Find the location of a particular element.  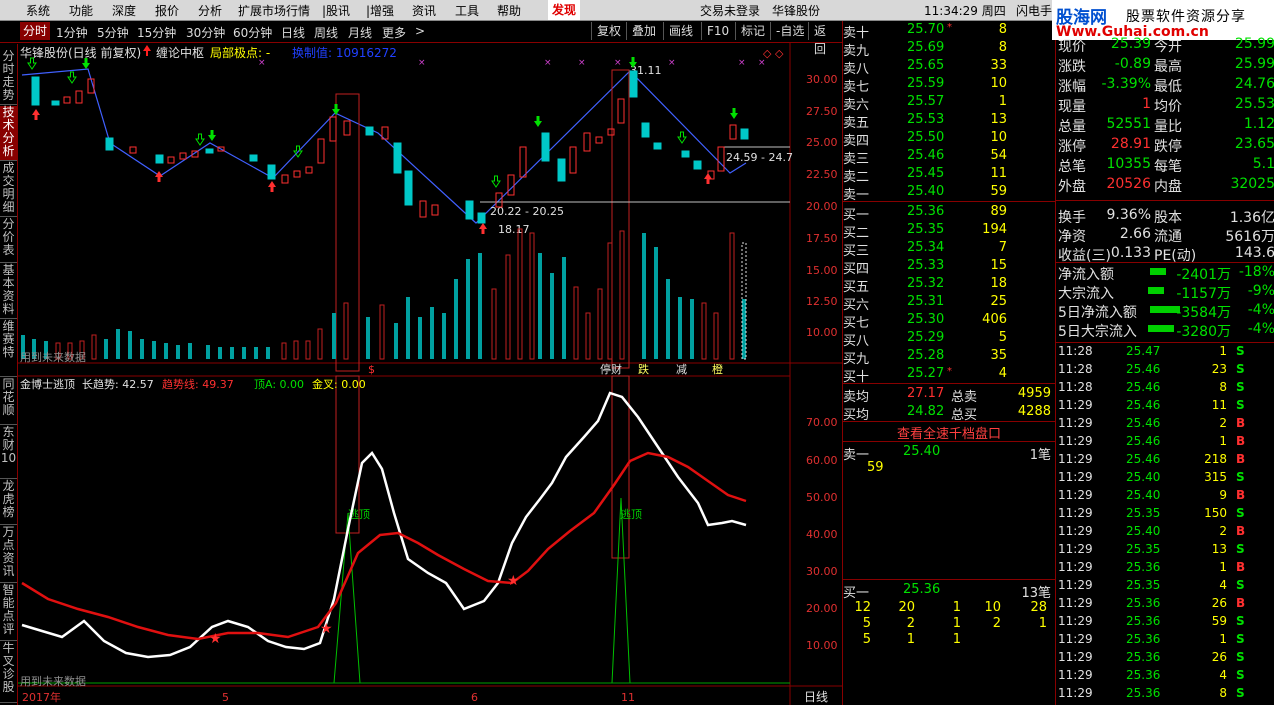

side-tab-wst: 维赛特 is located at coordinates (8, 348).